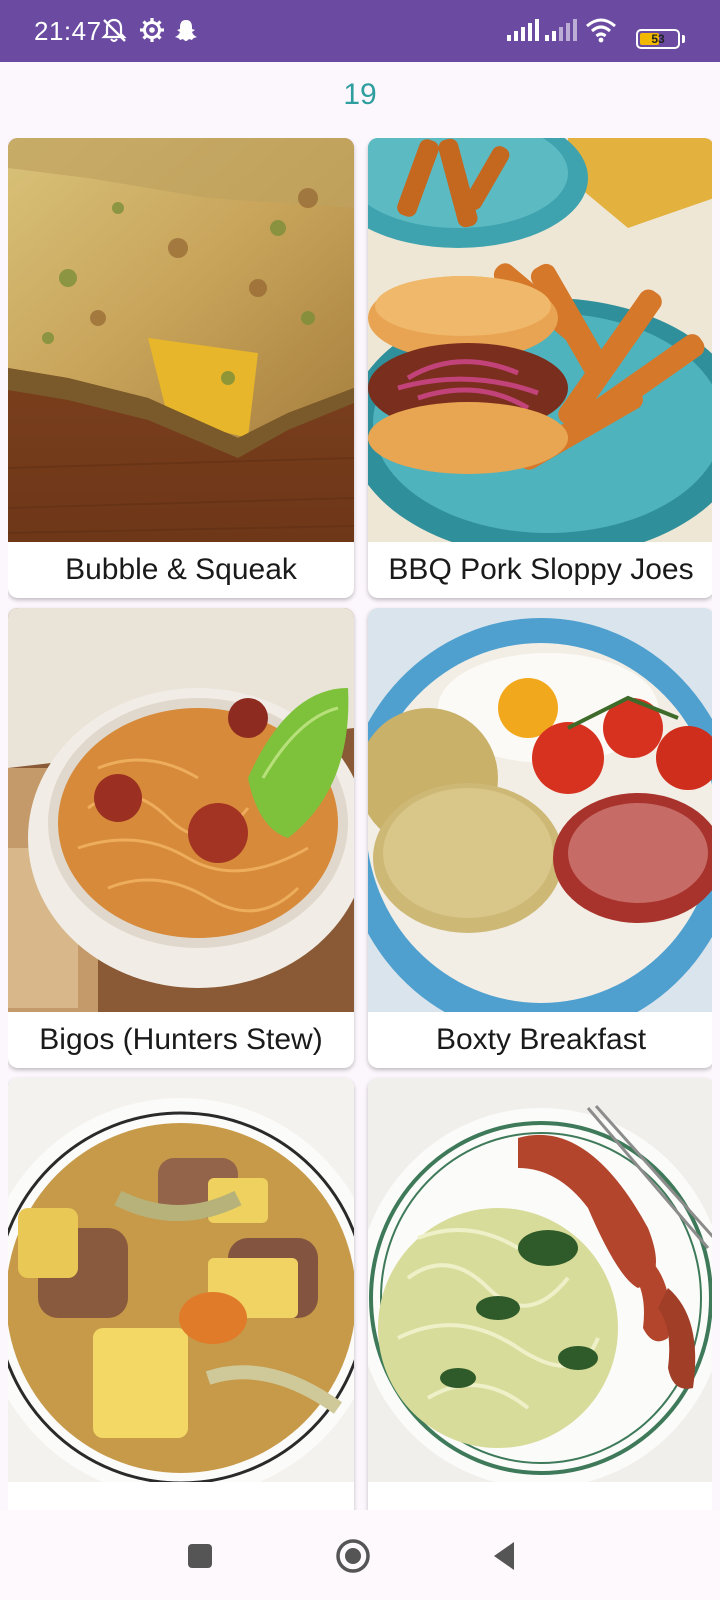 Image resolution: width=720 pixels, height=1600 pixels. Describe the element at coordinates (561, 30) in the screenshot. I see `signal-bars-secondary-icon` at that location.